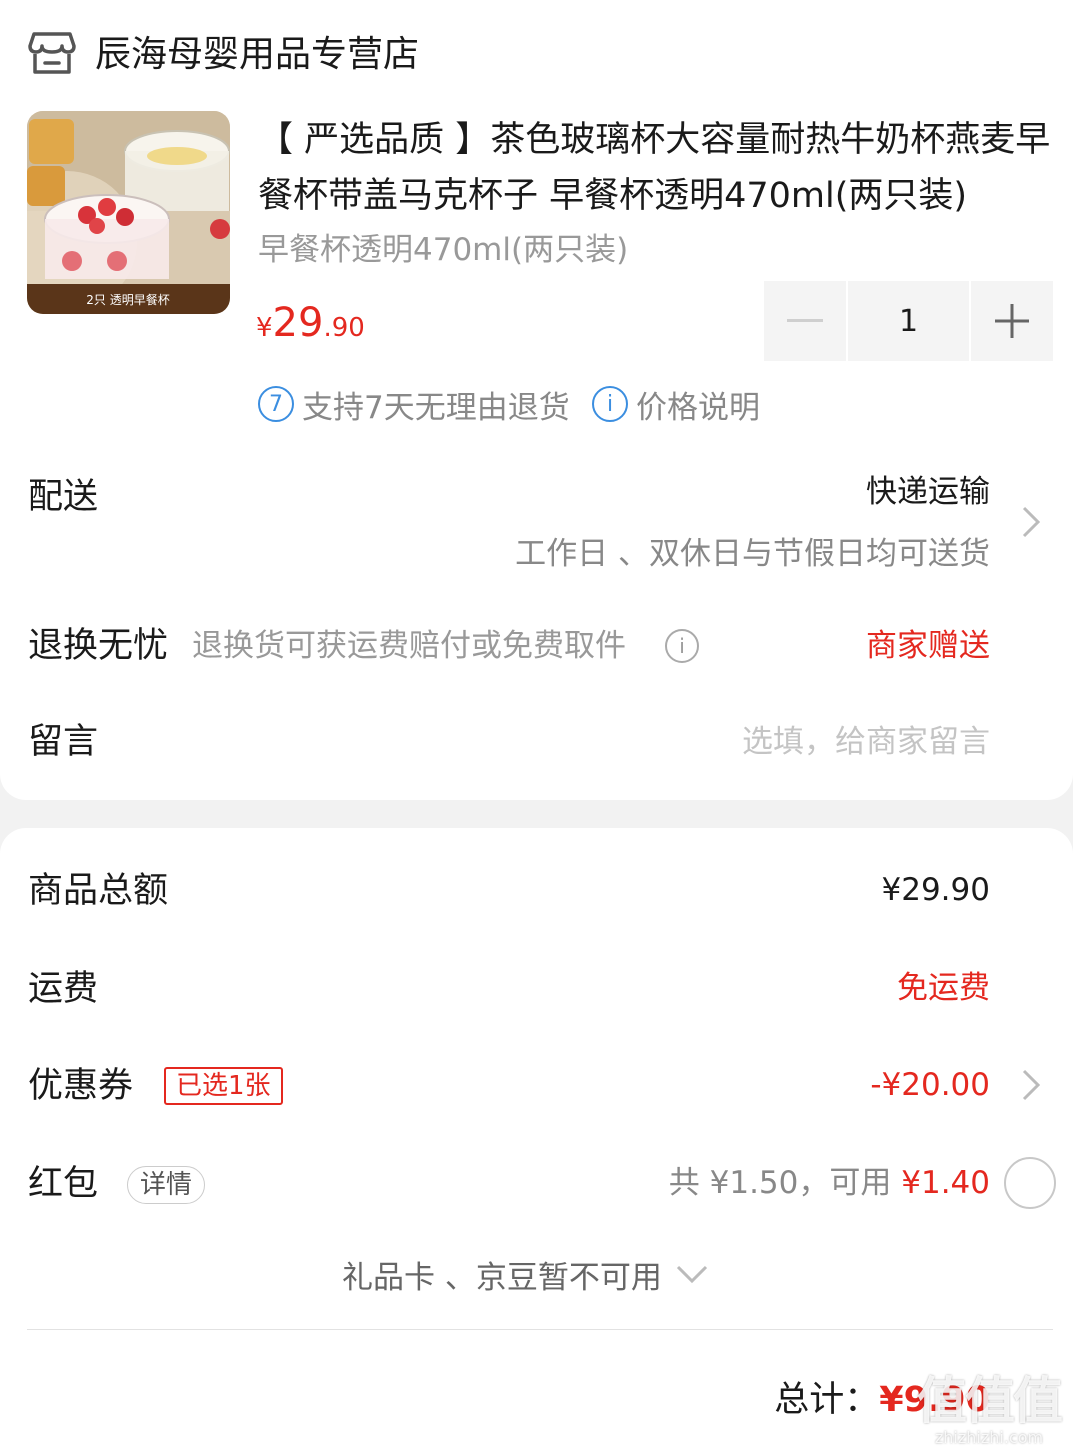  I want to click on coupon-selected-tag: 已选1张, so click(223, 1086).